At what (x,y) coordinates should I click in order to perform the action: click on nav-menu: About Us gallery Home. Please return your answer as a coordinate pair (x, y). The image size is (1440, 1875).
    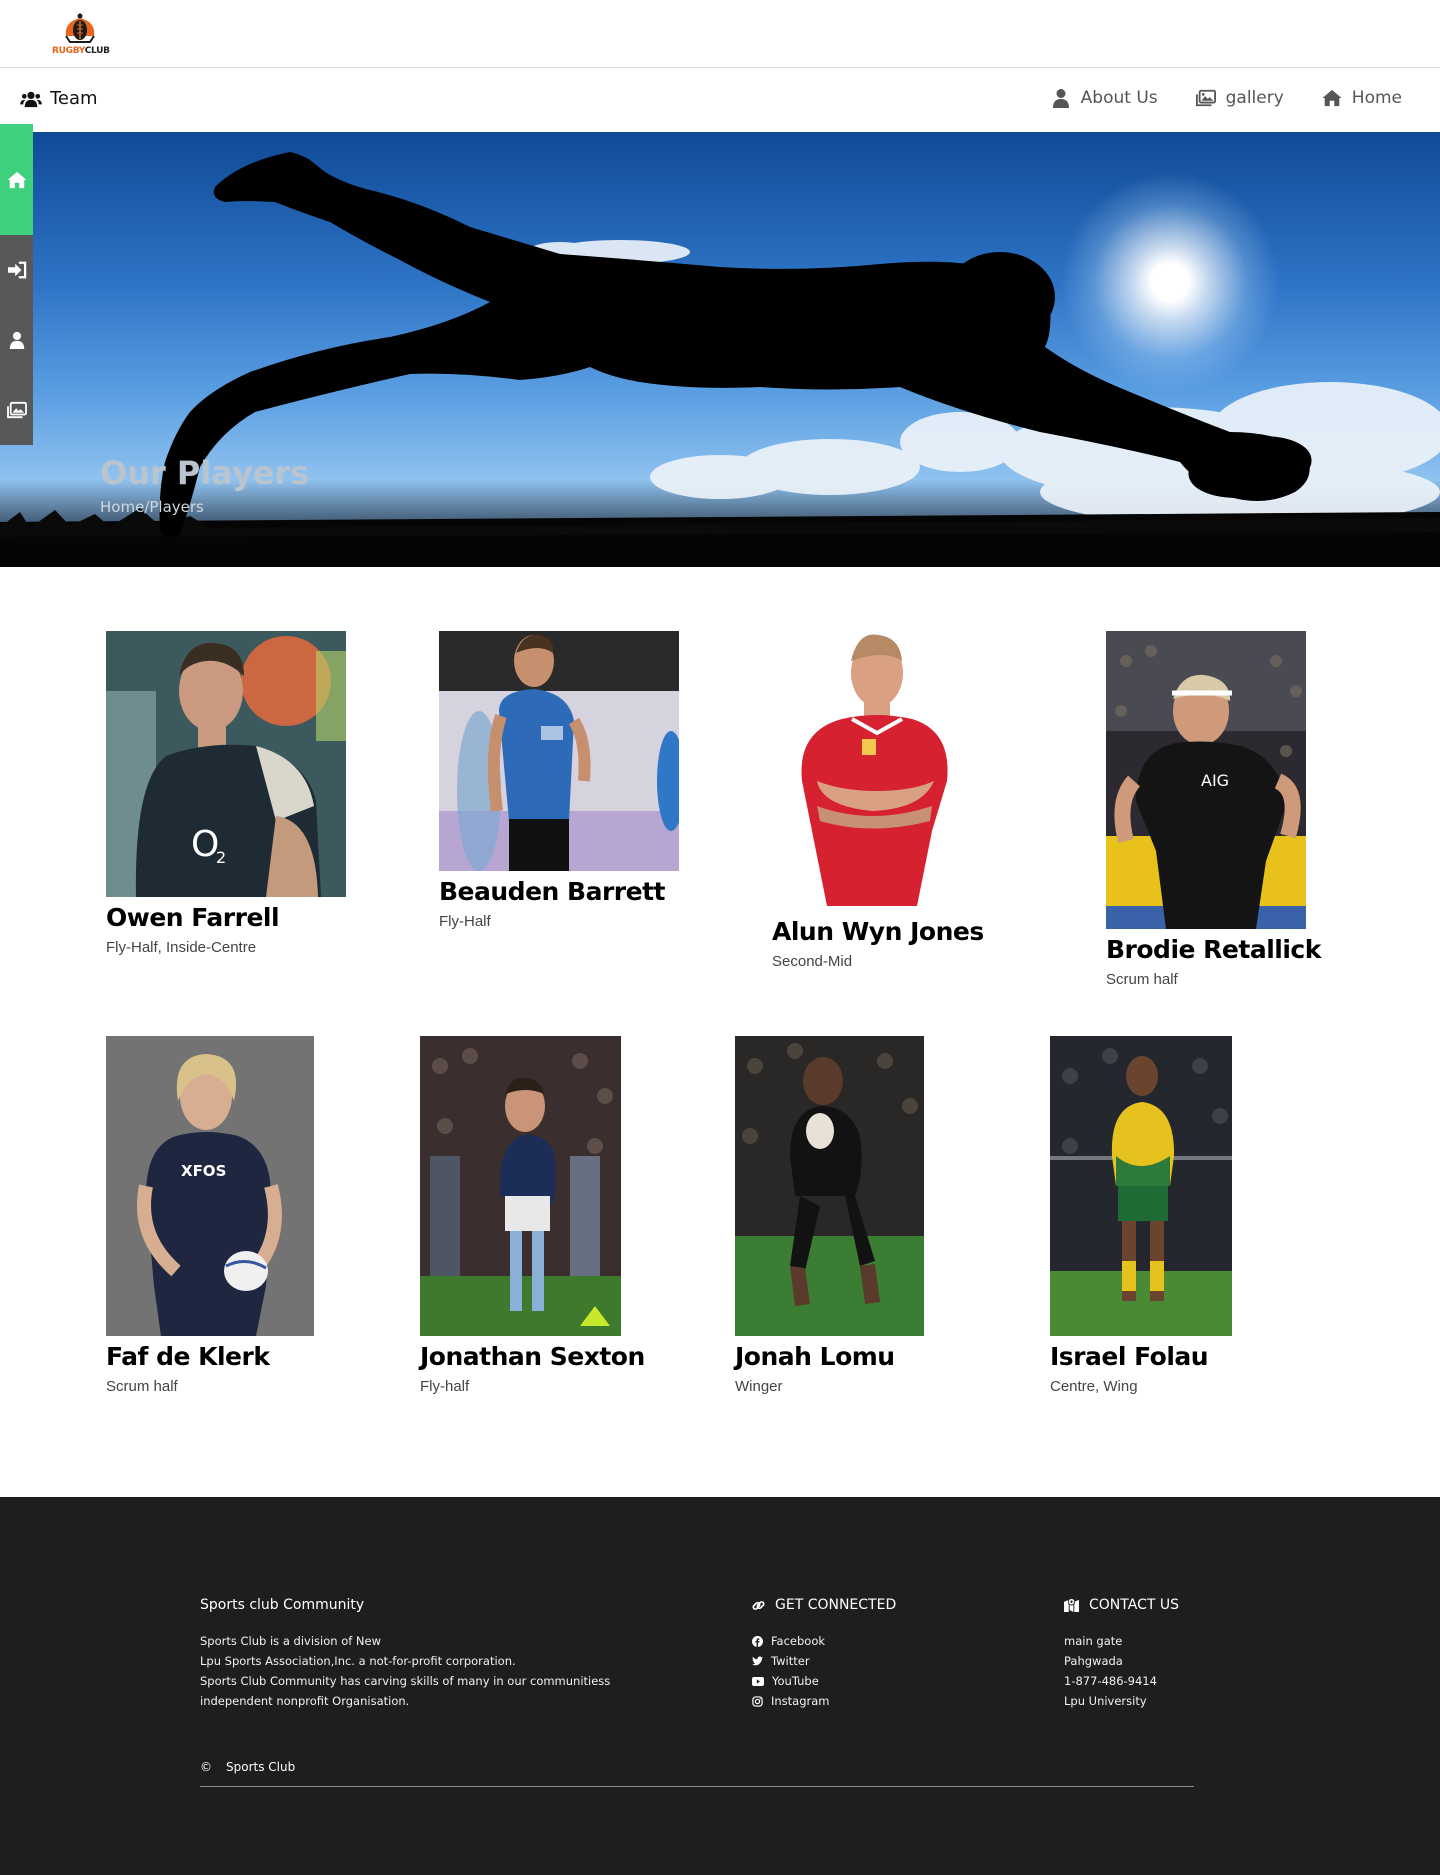
    Looking at the image, I should click on (1226, 98).